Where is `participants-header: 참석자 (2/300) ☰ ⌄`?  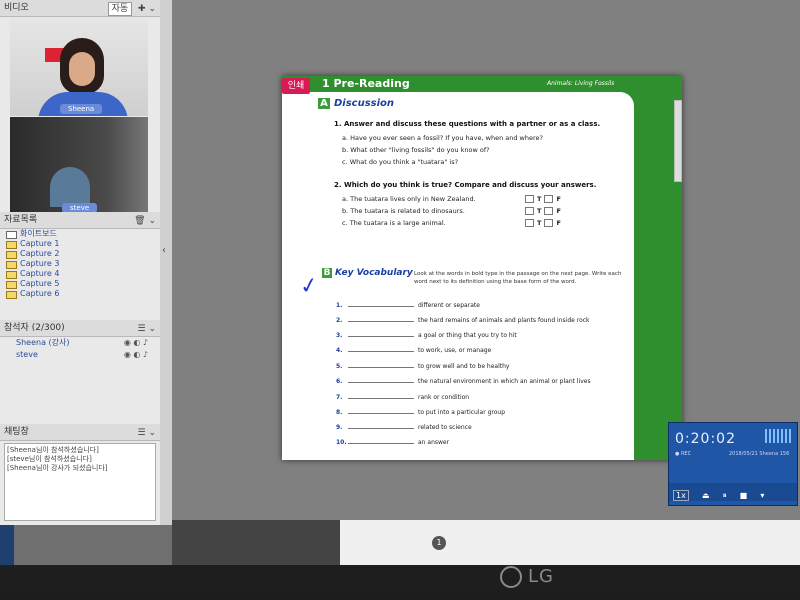 participants-header: 참석자 (2/300) ☰ ⌄ is located at coordinates (80, 328).